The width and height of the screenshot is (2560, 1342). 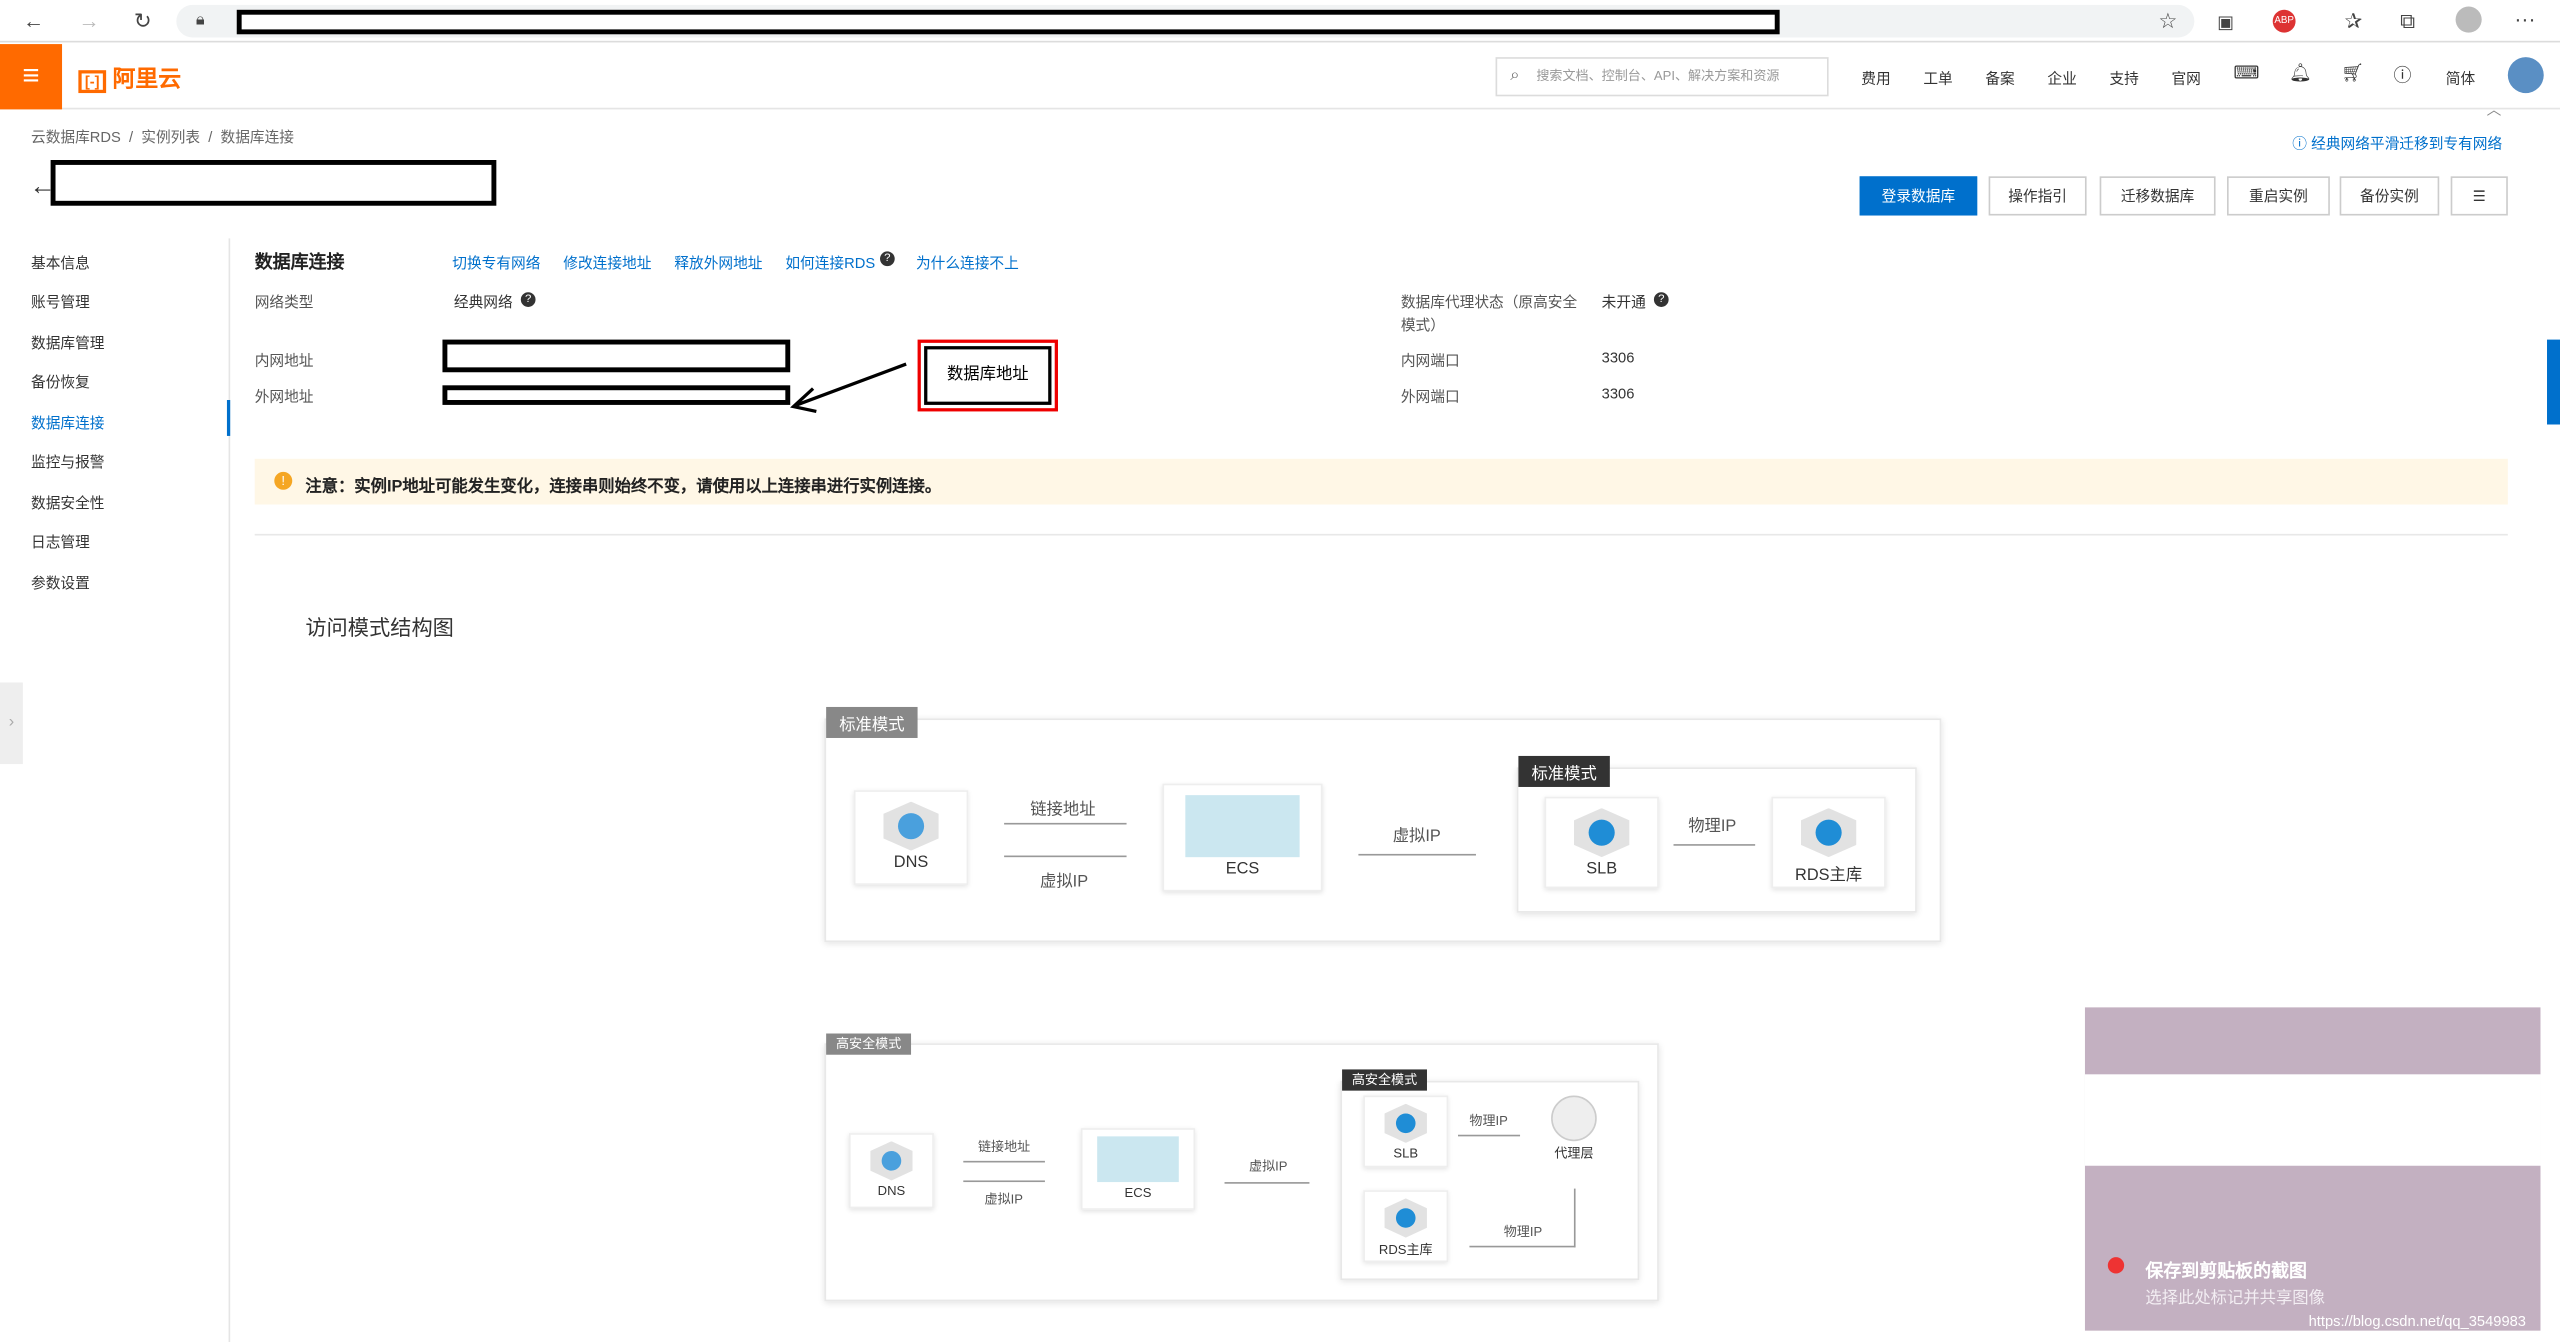 What do you see at coordinates (284, 302) in the screenshot?
I see `network-type-label: 网络类型` at bounding box center [284, 302].